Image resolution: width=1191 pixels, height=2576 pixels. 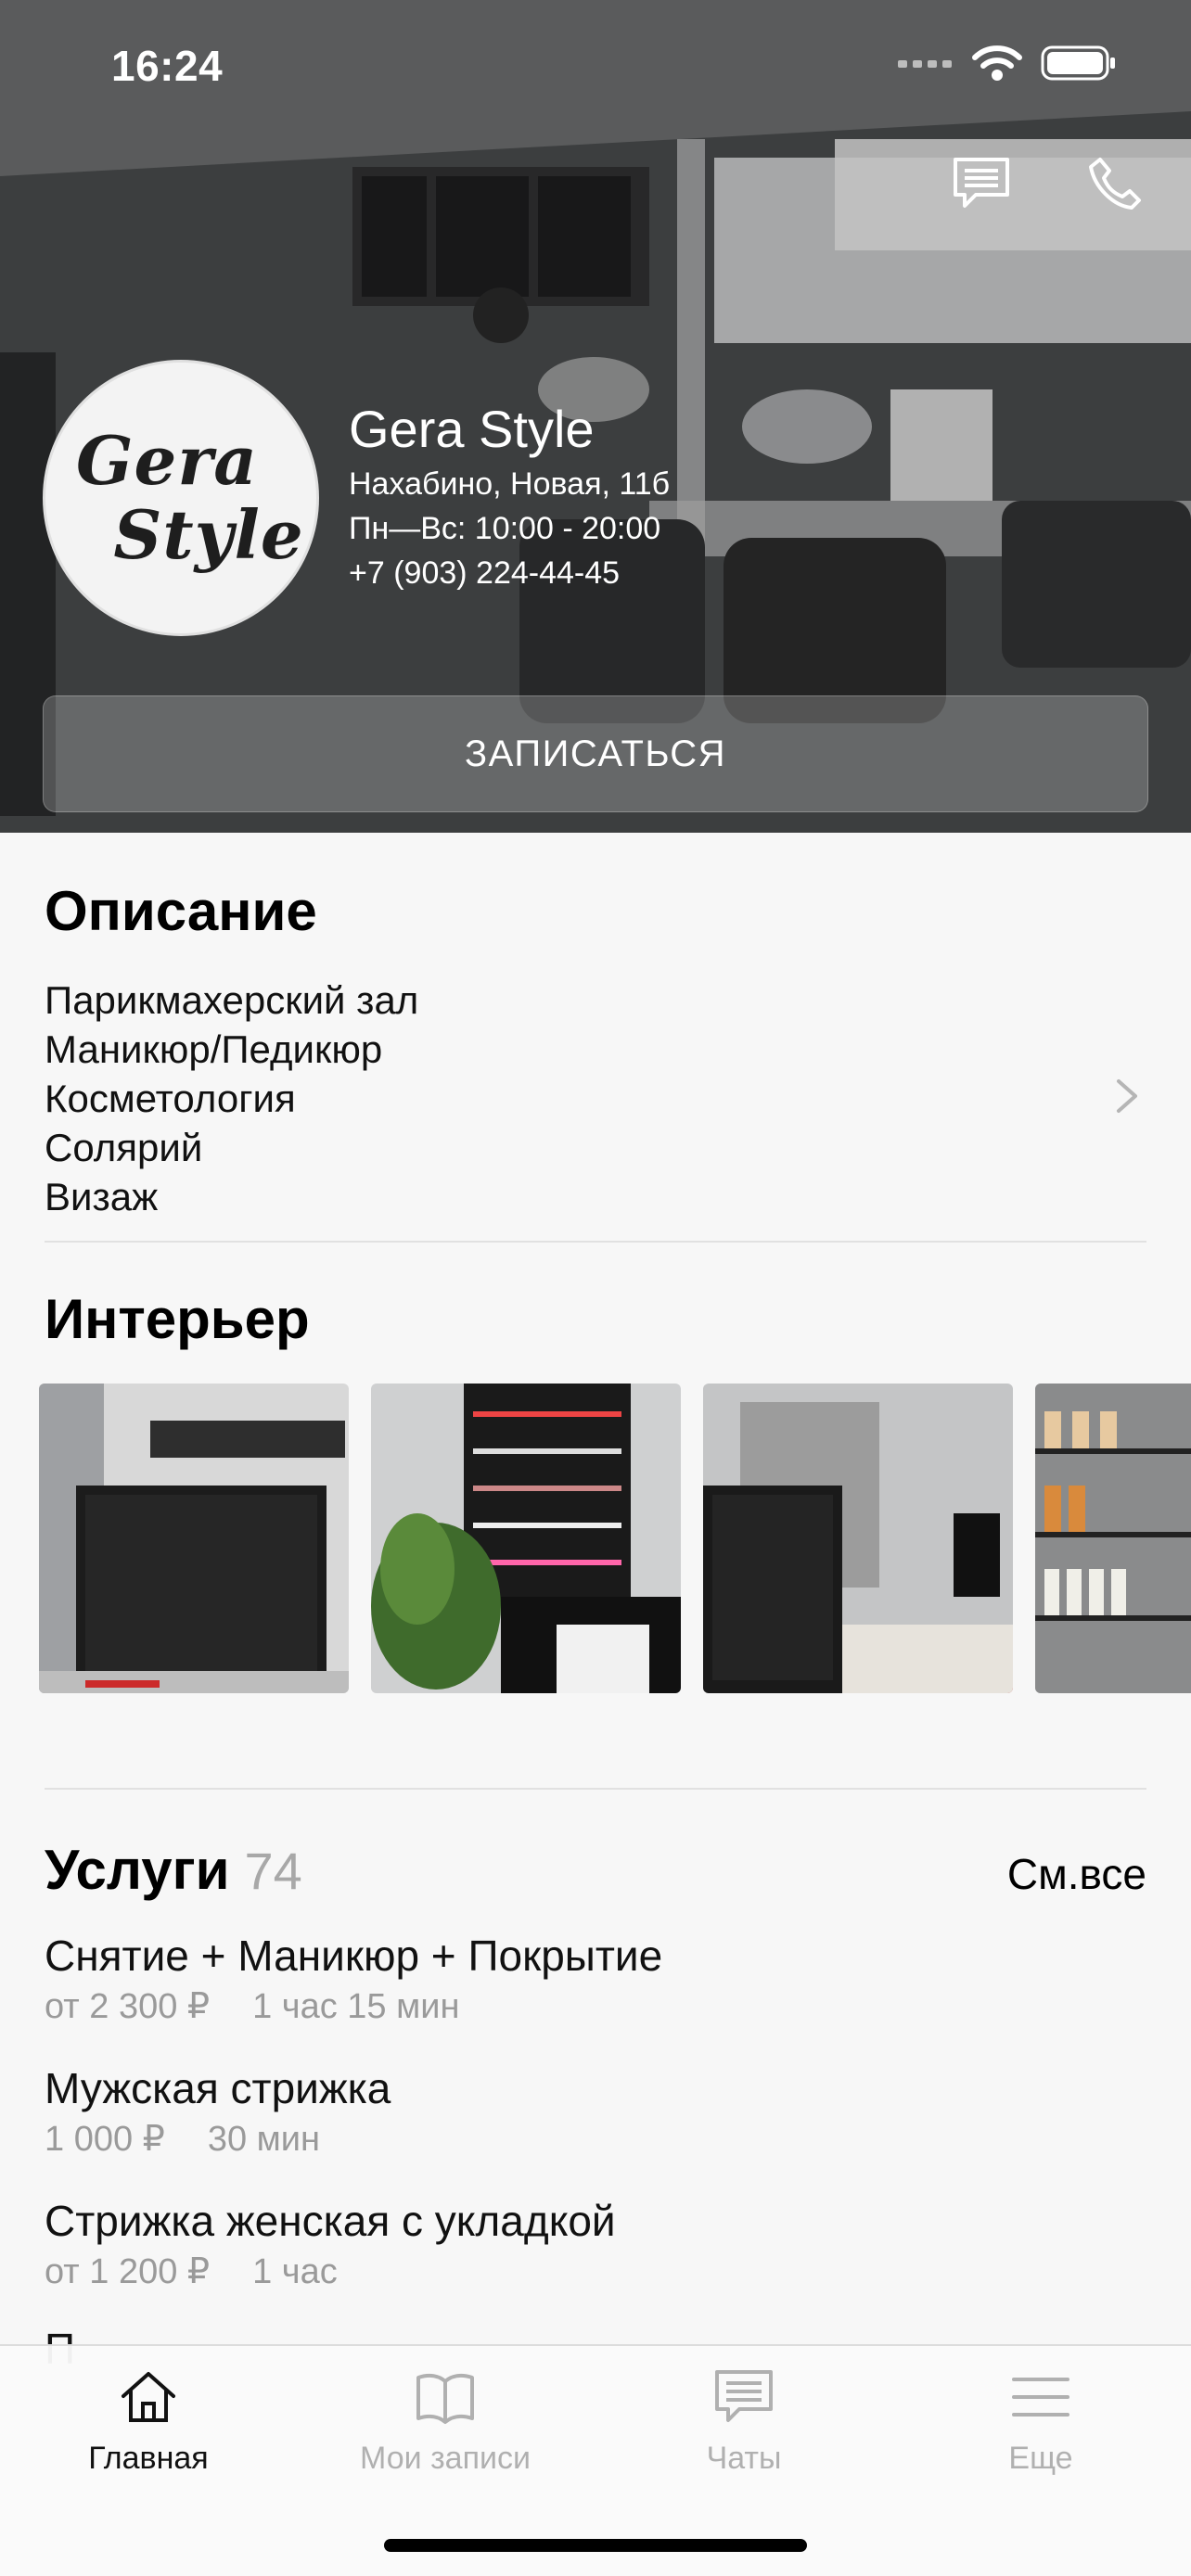 What do you see at coordinates (505, 528) in the screenshot?
I see `salon-hours: Пн—Вс: 10:00 - 20:00` at bounding box center [505, 528].